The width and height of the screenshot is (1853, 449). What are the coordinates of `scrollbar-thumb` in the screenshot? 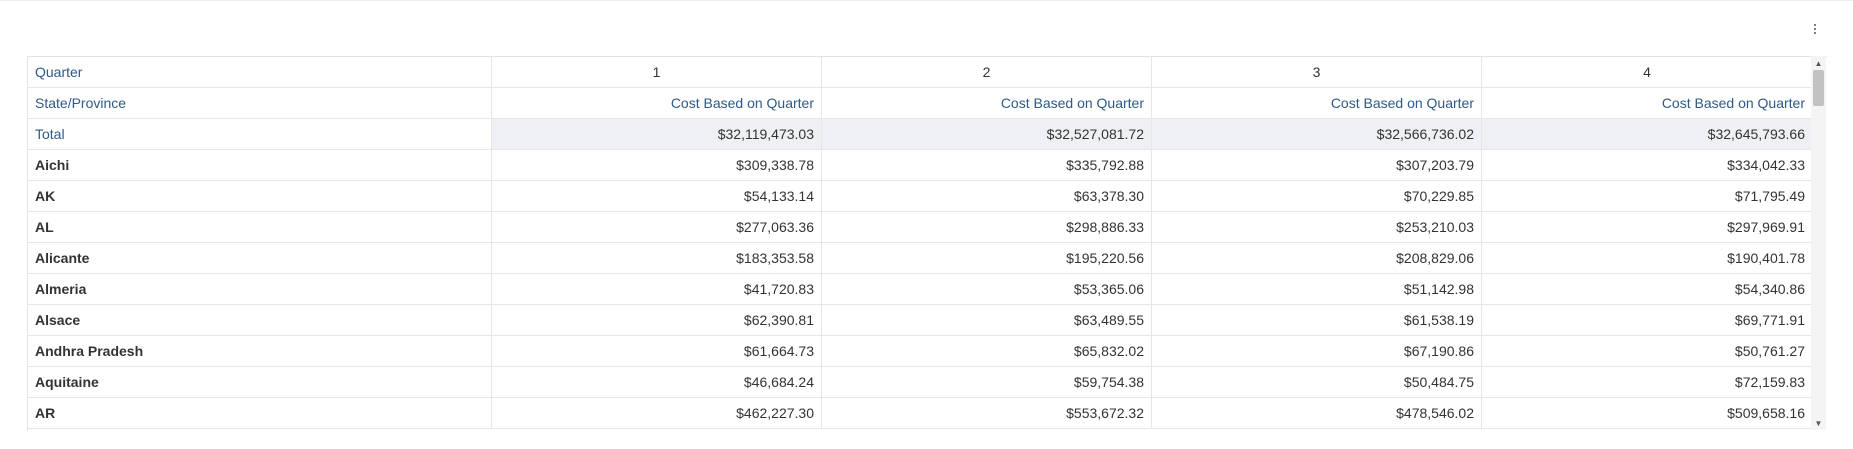 It's located at (1818, 88).